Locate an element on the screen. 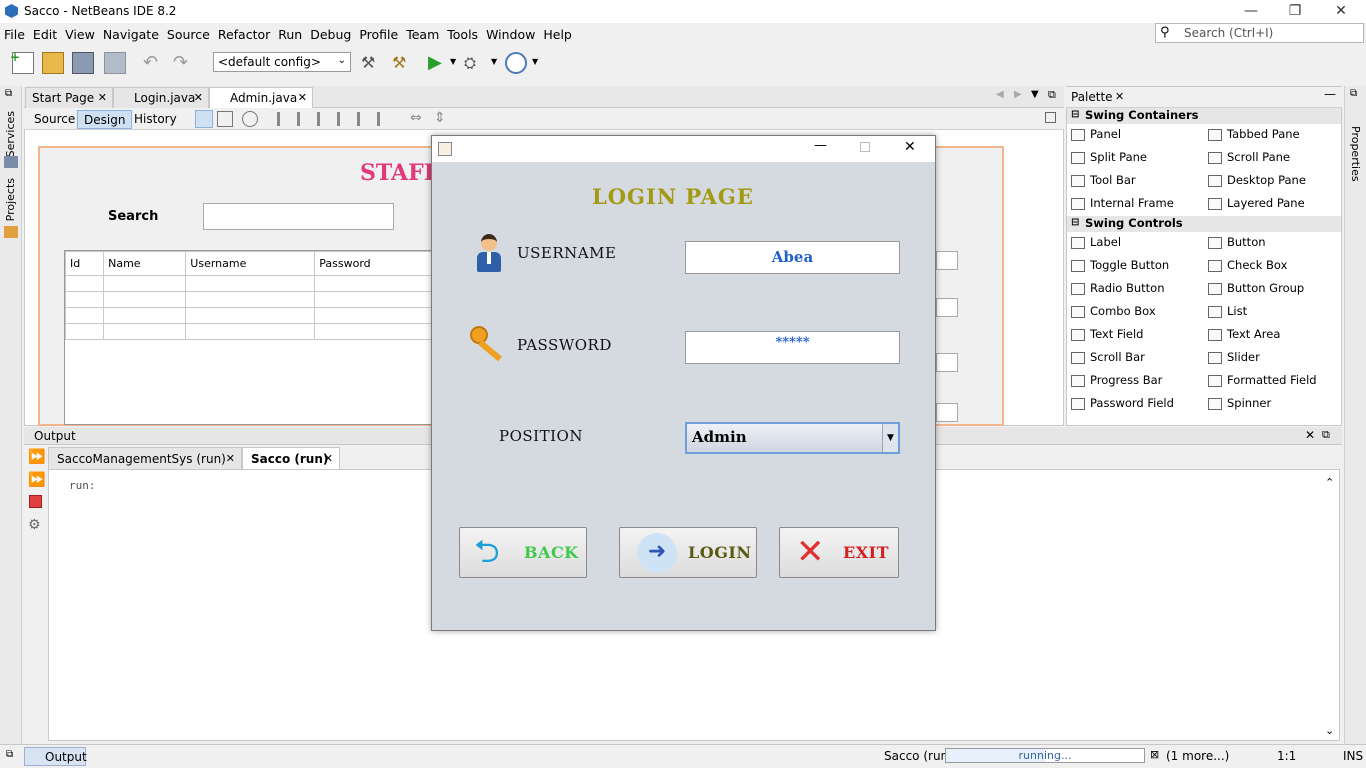 The height and width of the screenshot is (768, 1366). open-project-icon is located at coordinates (83, 63).